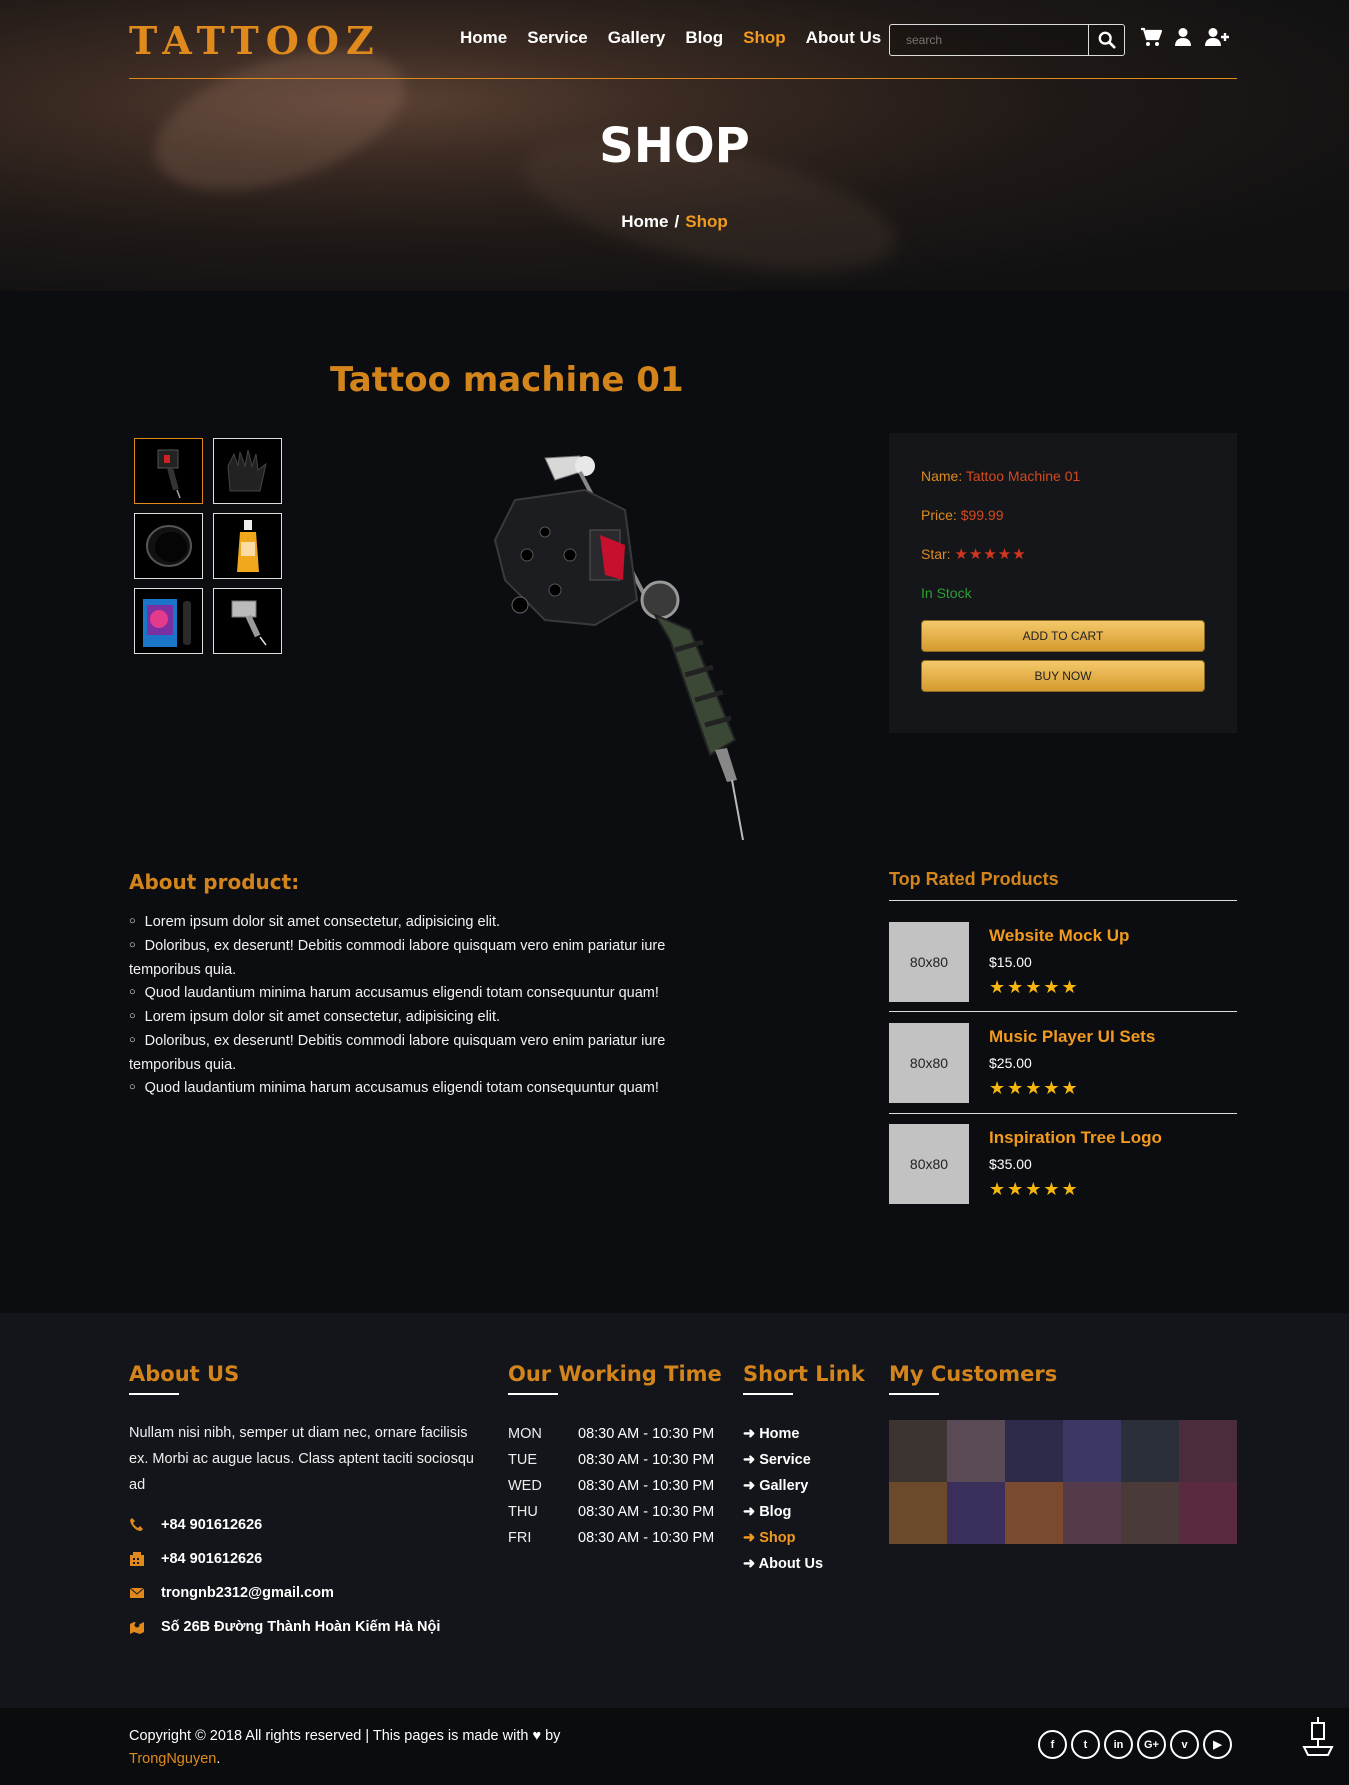 The width and height of the screenshot is (1349, 1785). What do you see at coordinates (1052, 1744) in the screenshot?
I see `facebook-icon: f` at bounding box center [1052, 1744].